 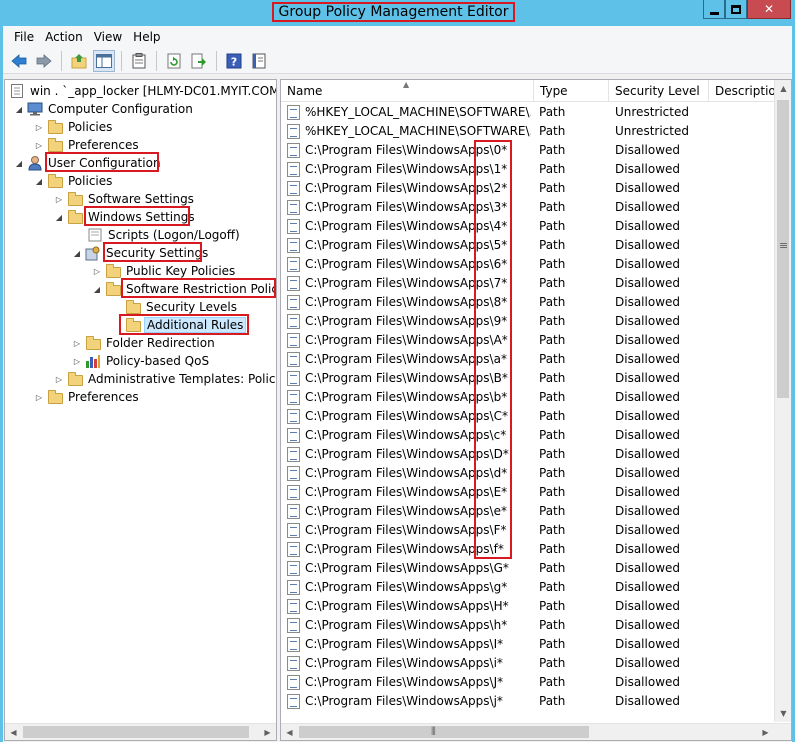 I want to click on forward-button, so click(x=44, y=61).